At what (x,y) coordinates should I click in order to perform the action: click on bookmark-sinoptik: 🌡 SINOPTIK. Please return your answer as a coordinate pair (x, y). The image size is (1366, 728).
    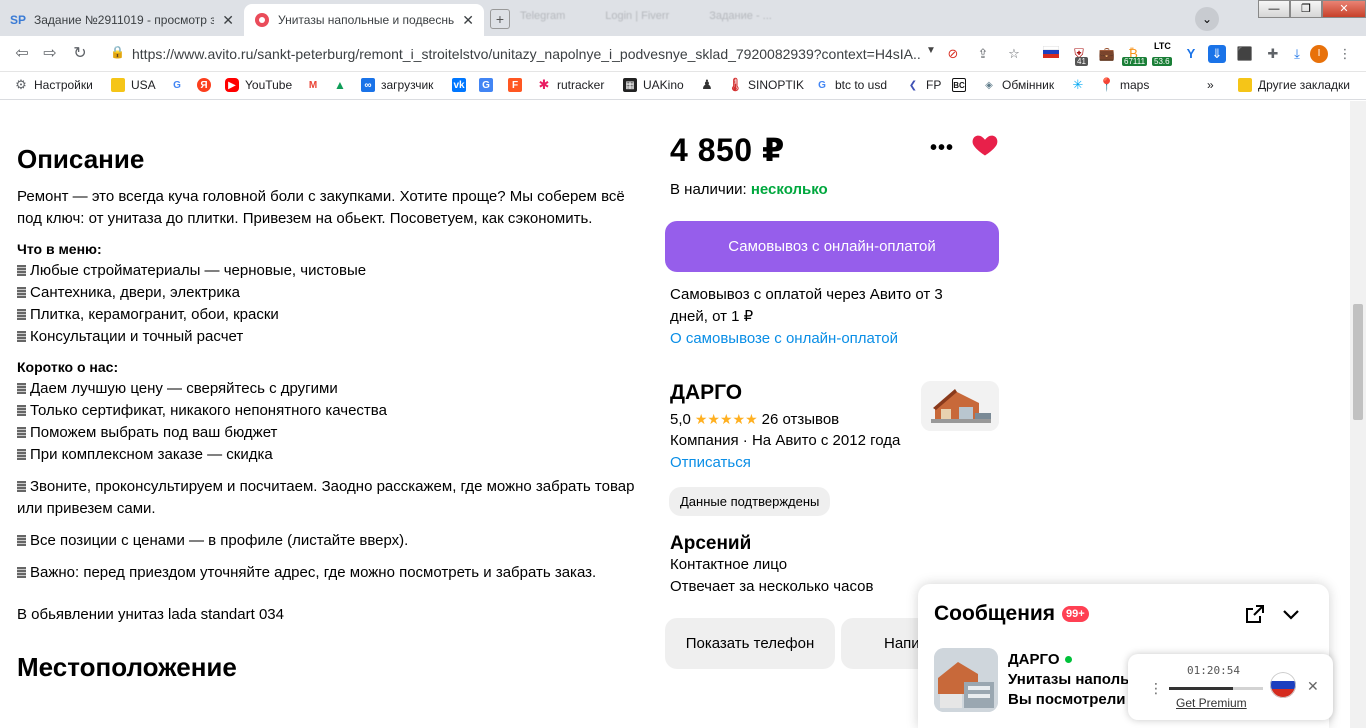
    Looking at the image, I should click on (765, 84).